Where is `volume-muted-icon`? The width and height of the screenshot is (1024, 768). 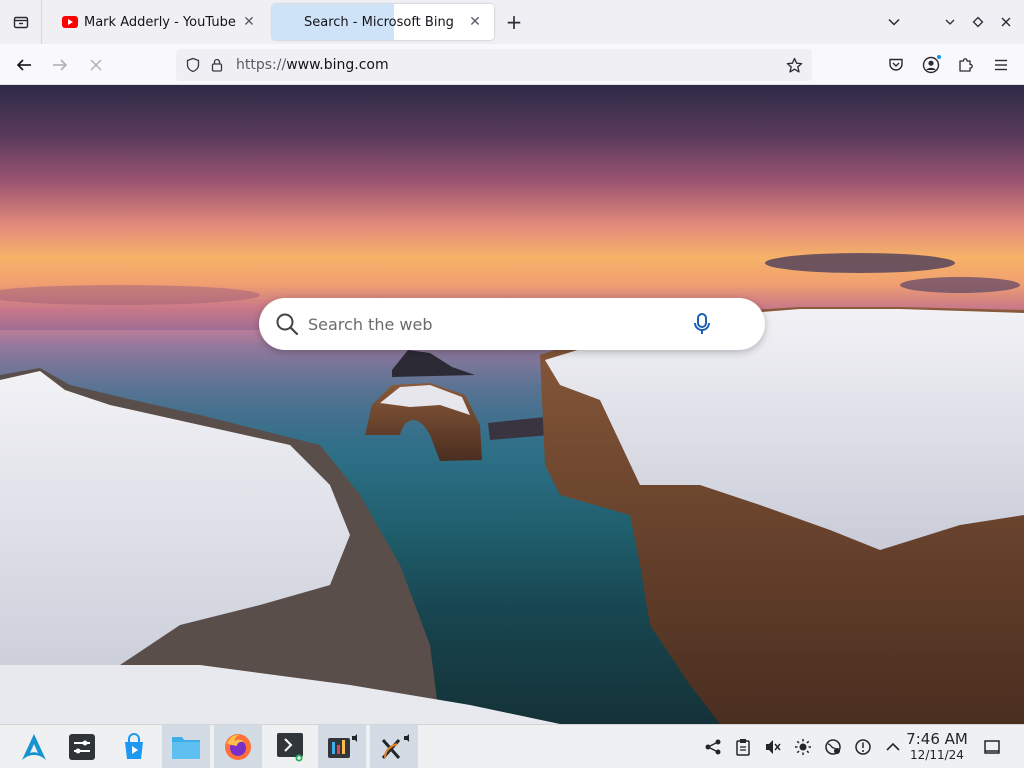
volume-muted-icon is located at coordinates (773, 747).